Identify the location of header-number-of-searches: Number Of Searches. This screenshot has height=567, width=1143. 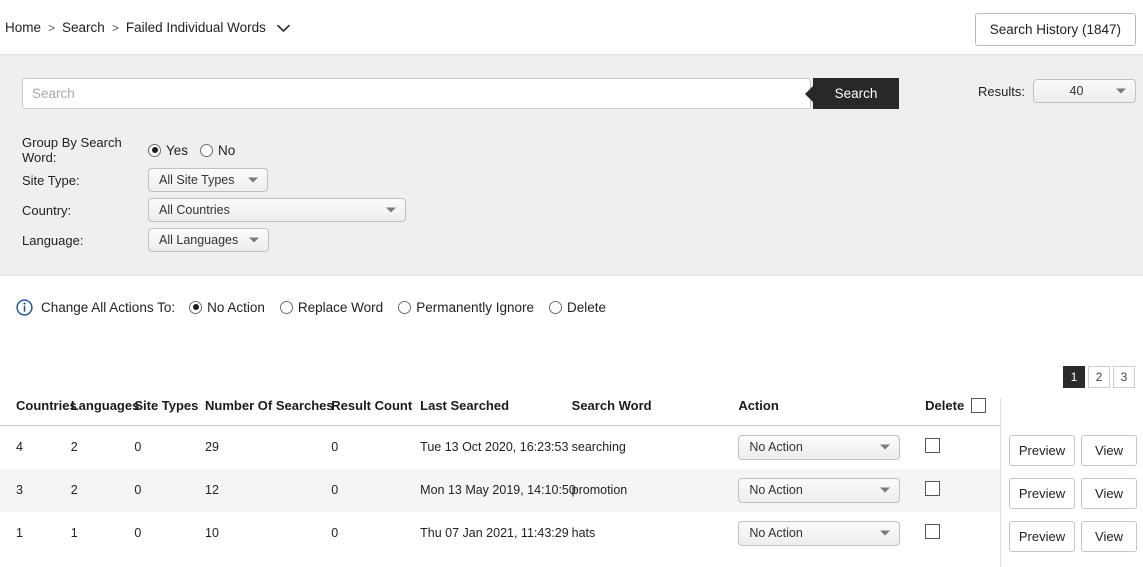
(269, 412).